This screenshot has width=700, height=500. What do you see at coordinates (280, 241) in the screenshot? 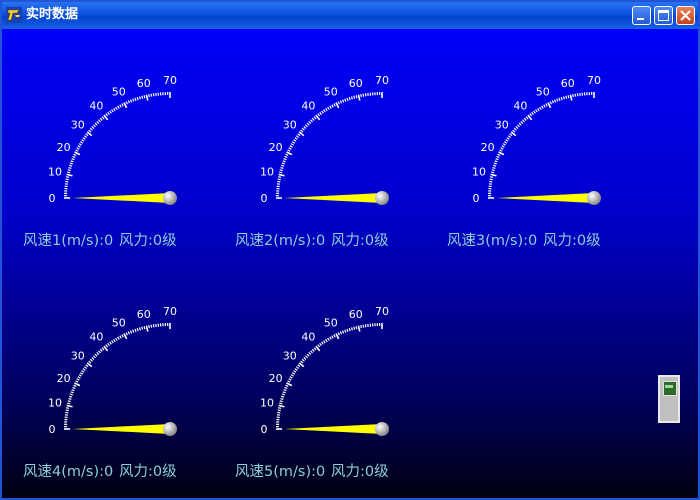
I see `wind-speed-label: 风速2(m/s):0` at bounding box center [280, 241].